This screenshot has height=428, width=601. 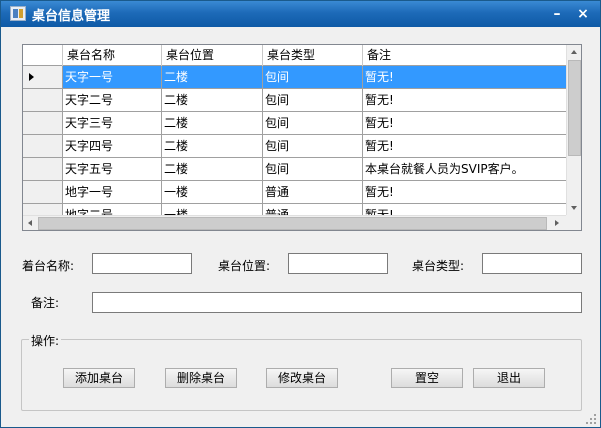 I want to click on remark-input, so click(x=337, y=302).